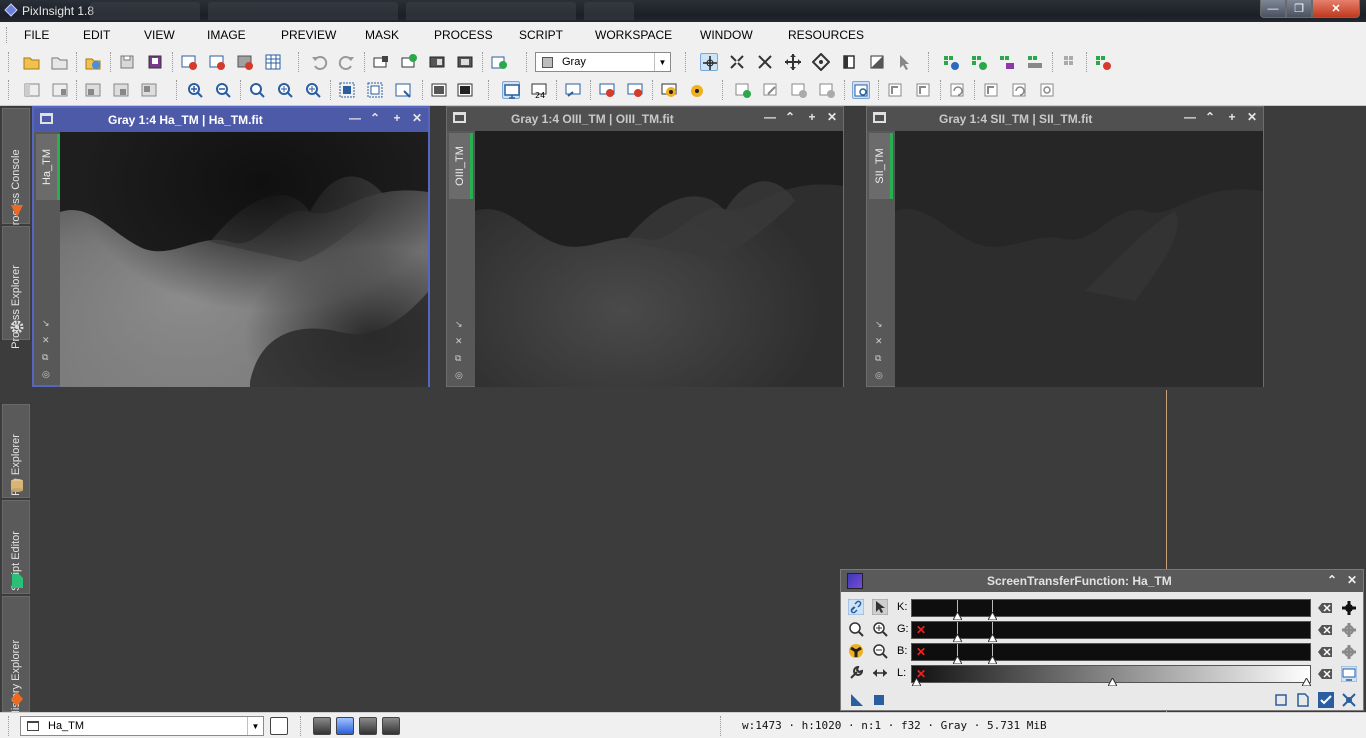 This screenshot has width=1366, height=738. What do you see at coordinates (1047, 90) in the screenshot?
I see `mask-target-icon` at bounding box center [1047, 90].